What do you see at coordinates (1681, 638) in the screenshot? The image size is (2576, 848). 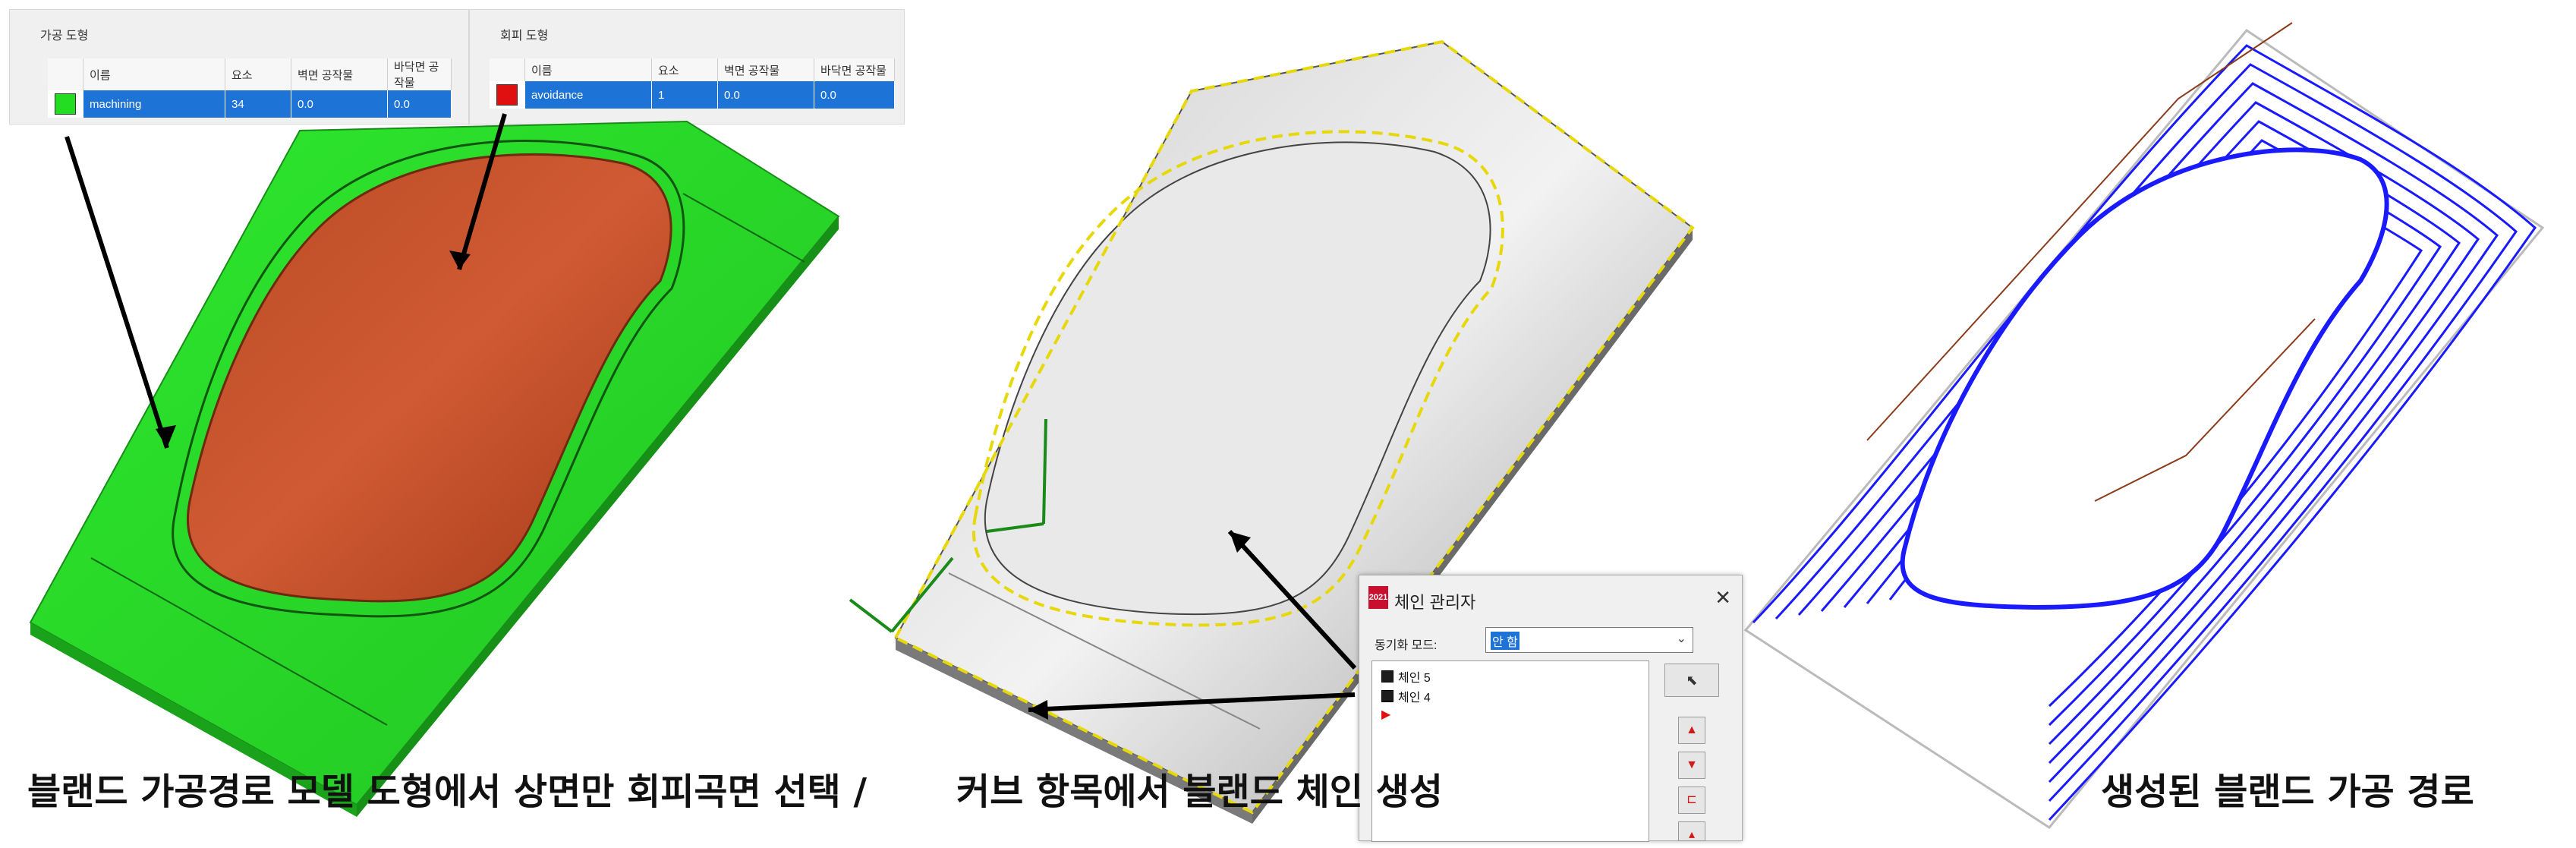 I see `chevron-down-icon: ⌄` at bounding box center [1681, 638].